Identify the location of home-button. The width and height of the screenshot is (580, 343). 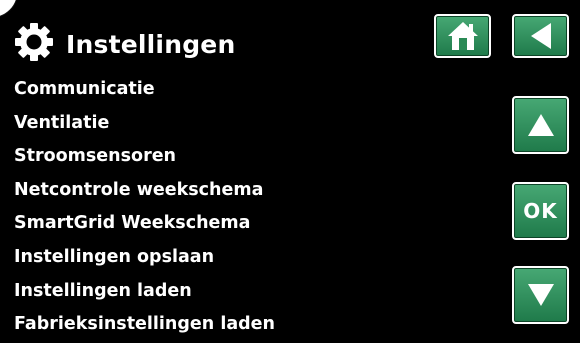
(462, 36).